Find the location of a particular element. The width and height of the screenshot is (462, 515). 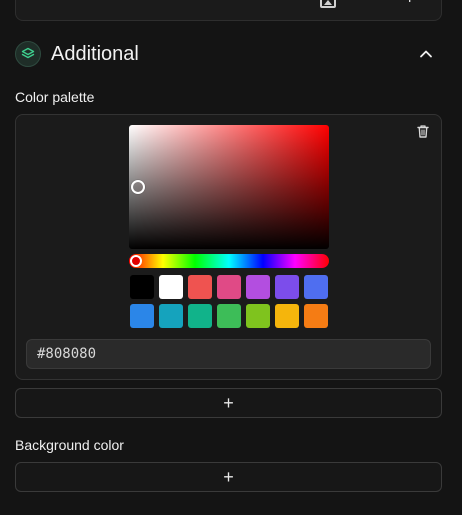

color-palette-label: Color palette is located at coordinates (55, 97).